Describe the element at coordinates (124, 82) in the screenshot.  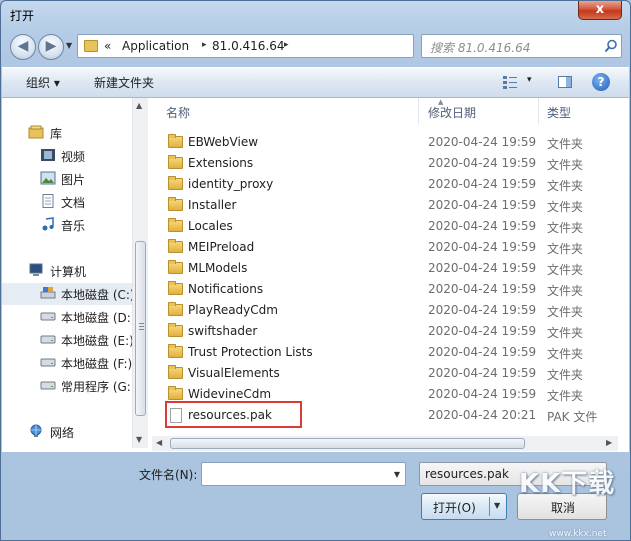
I see `new-folder-button: 新建文件夹` at that location.